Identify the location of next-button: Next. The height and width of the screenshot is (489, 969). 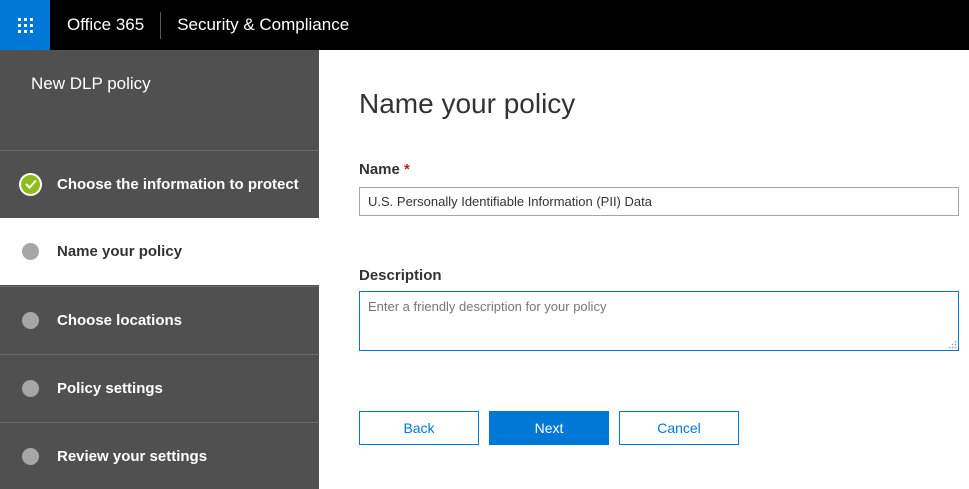
(549, 428).